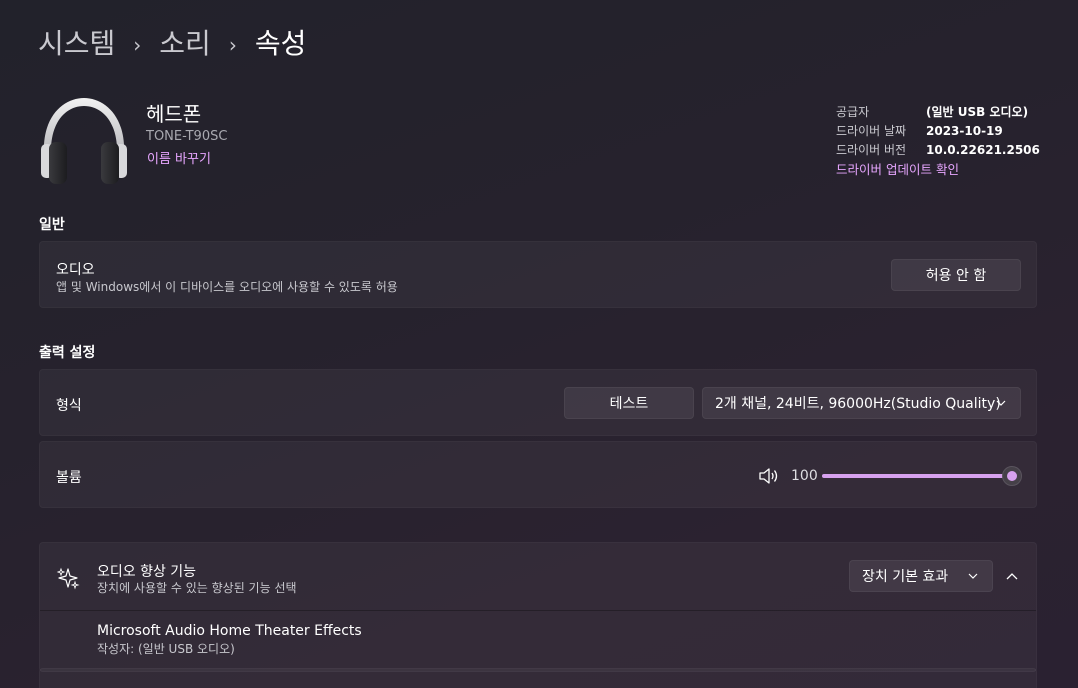 Image resolution: width=1078 pixels, height=688 pixels. What do you see at coordinates (280, 43) in the screenshot?
I see `page-title: 속성` at bounding box center [280, 43].